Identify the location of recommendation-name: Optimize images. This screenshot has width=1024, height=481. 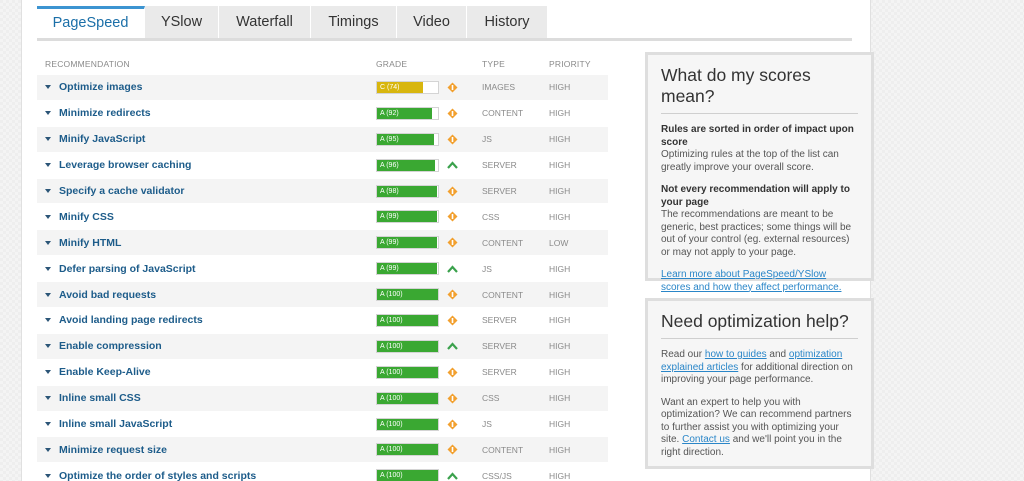
(101, 87).